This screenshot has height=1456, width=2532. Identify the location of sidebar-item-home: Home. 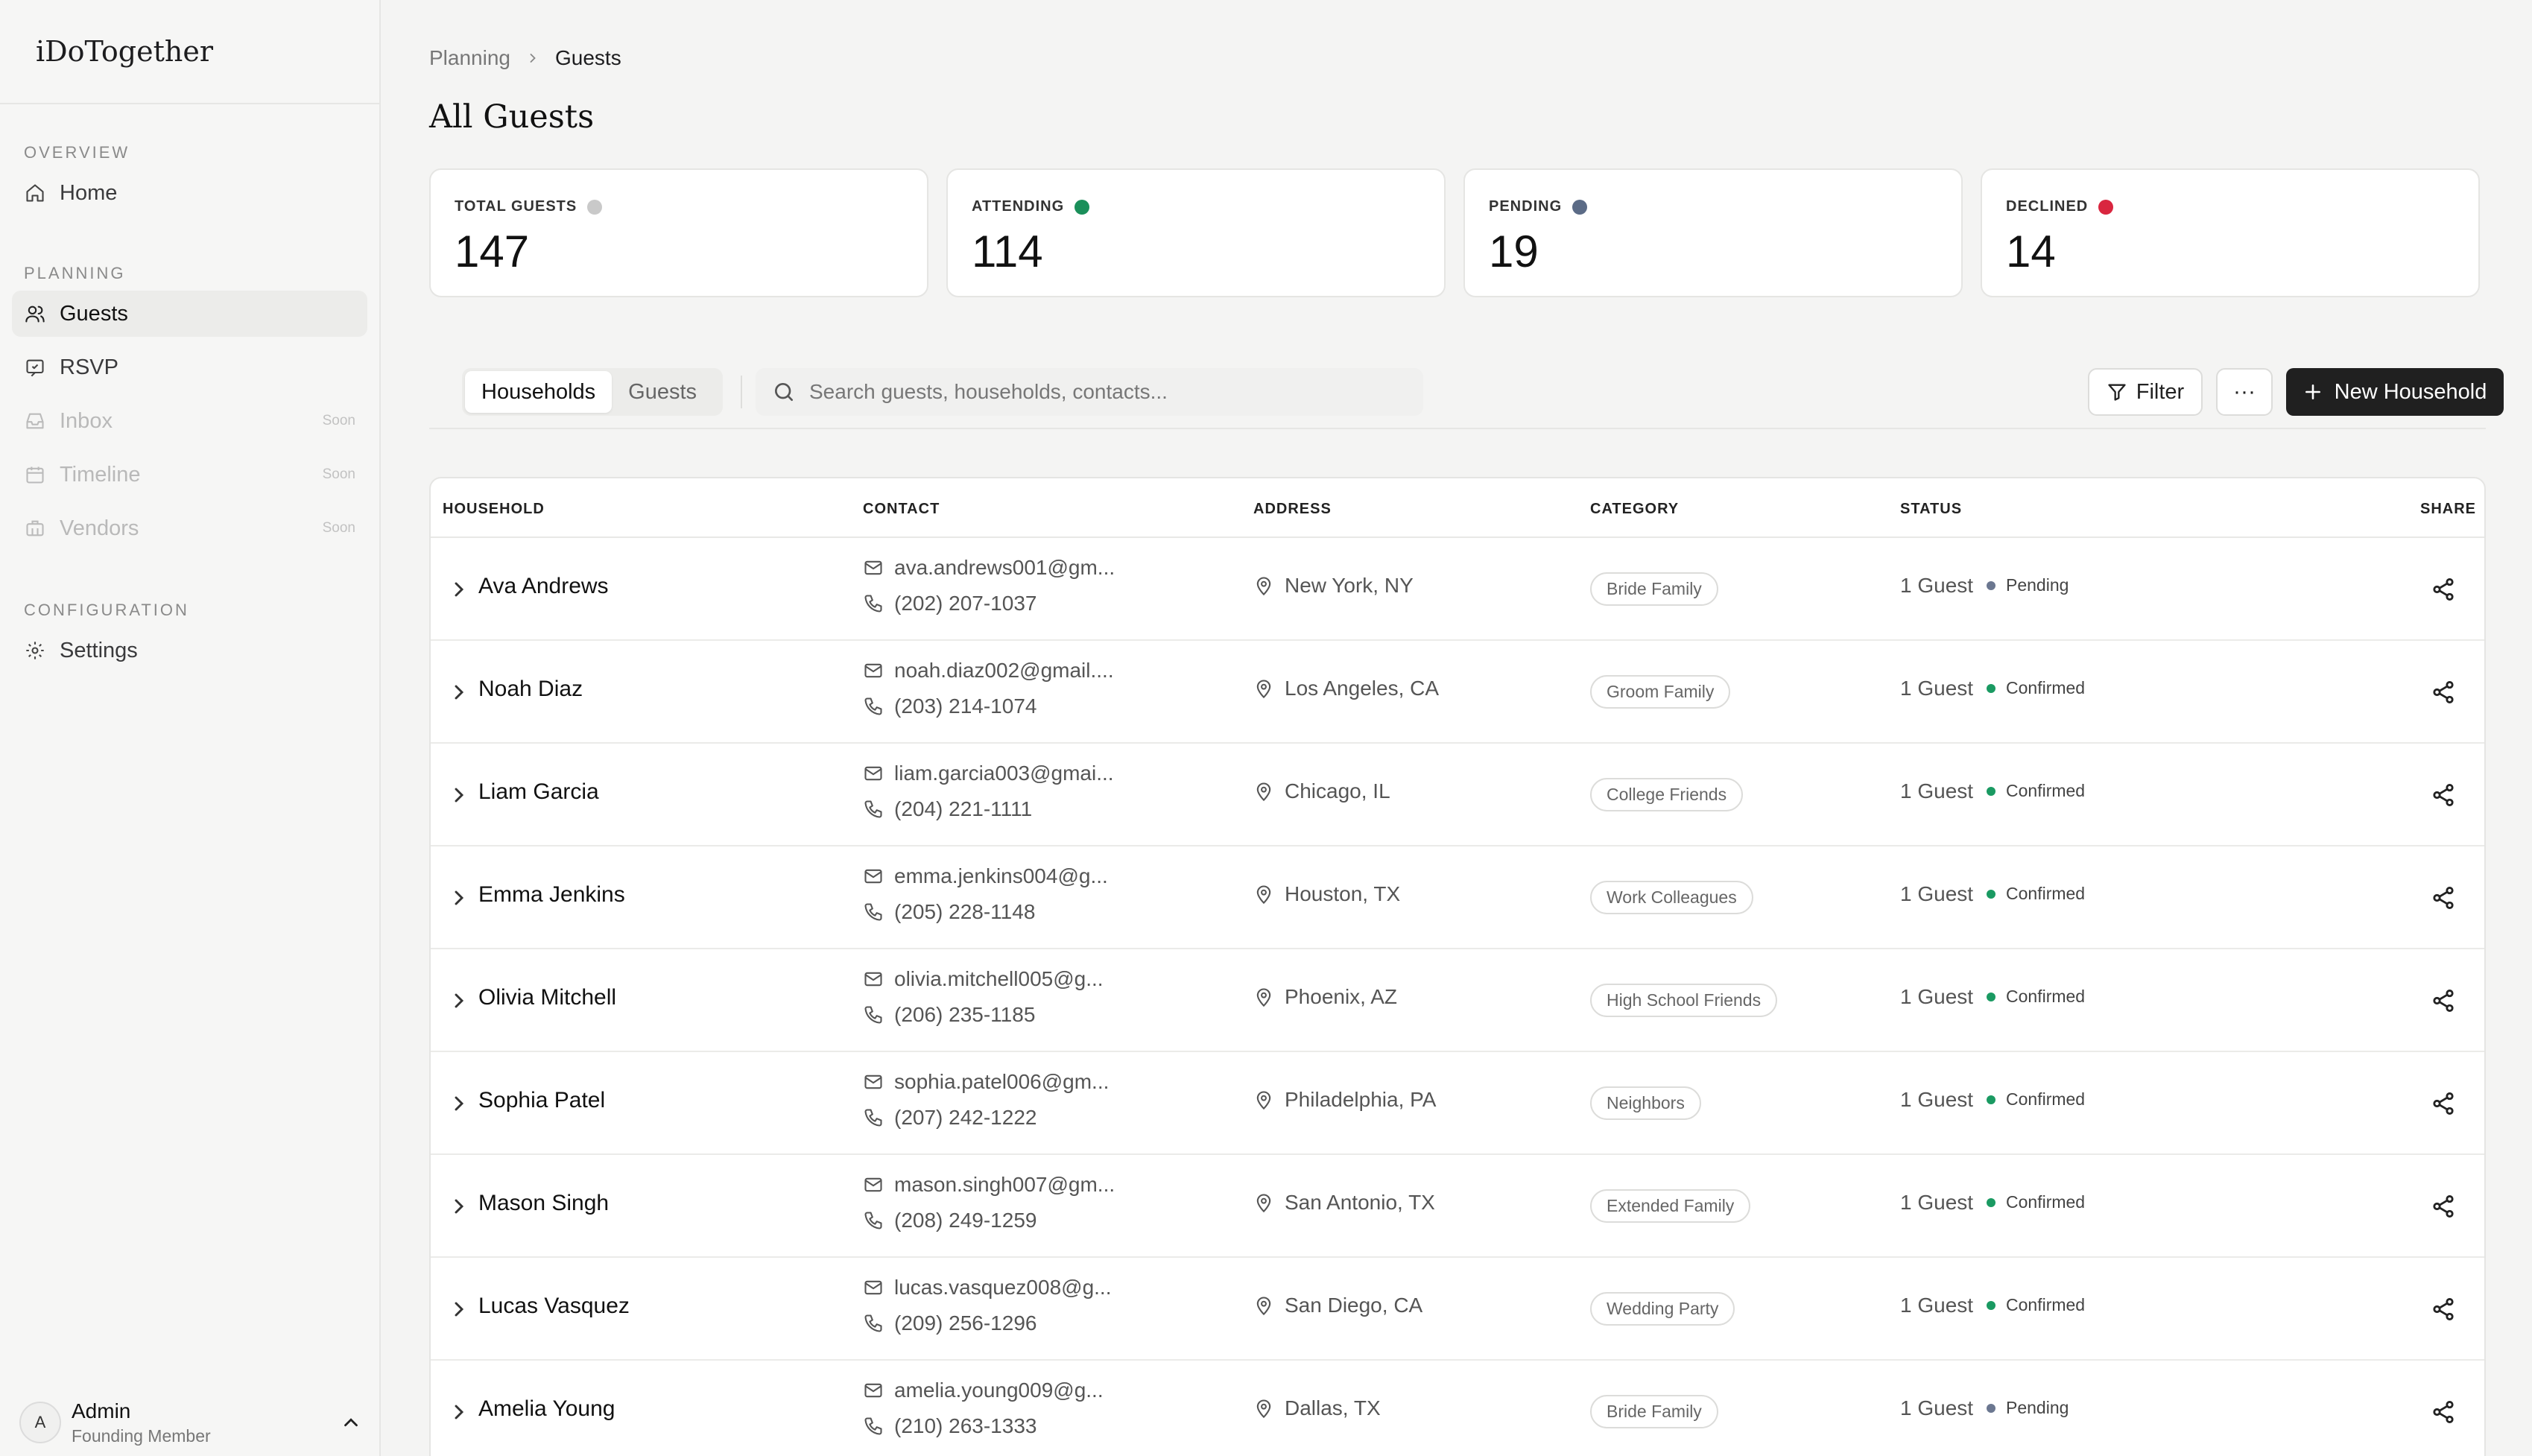
(189, 193).